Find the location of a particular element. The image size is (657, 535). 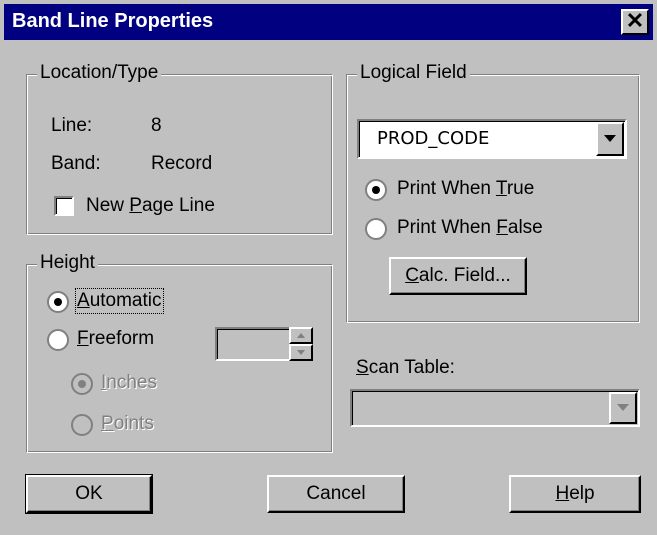

points-radio is located at coordinates (82, 425).